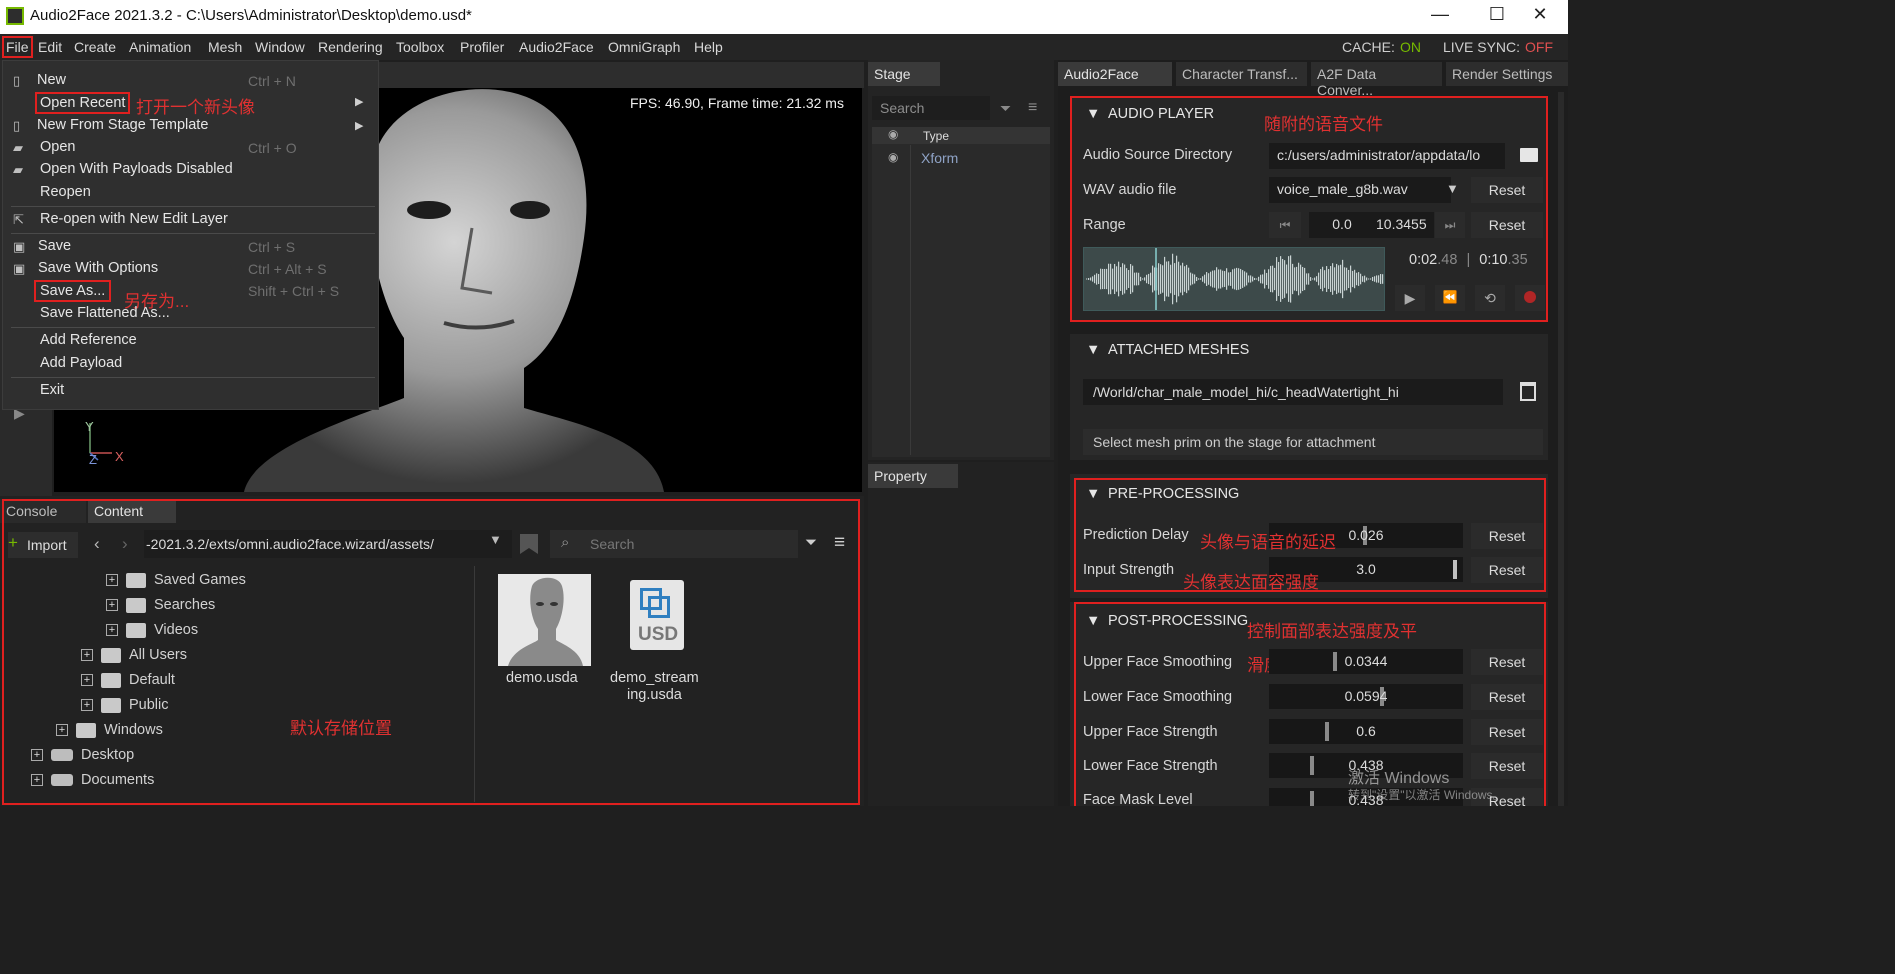 This screenshot has width=1895, height=974. What do you see at coordinates (1093, 621) in the screenshot?
I see `post-processing-collapse-icon: ▼` at bounding box center [1093, 621].